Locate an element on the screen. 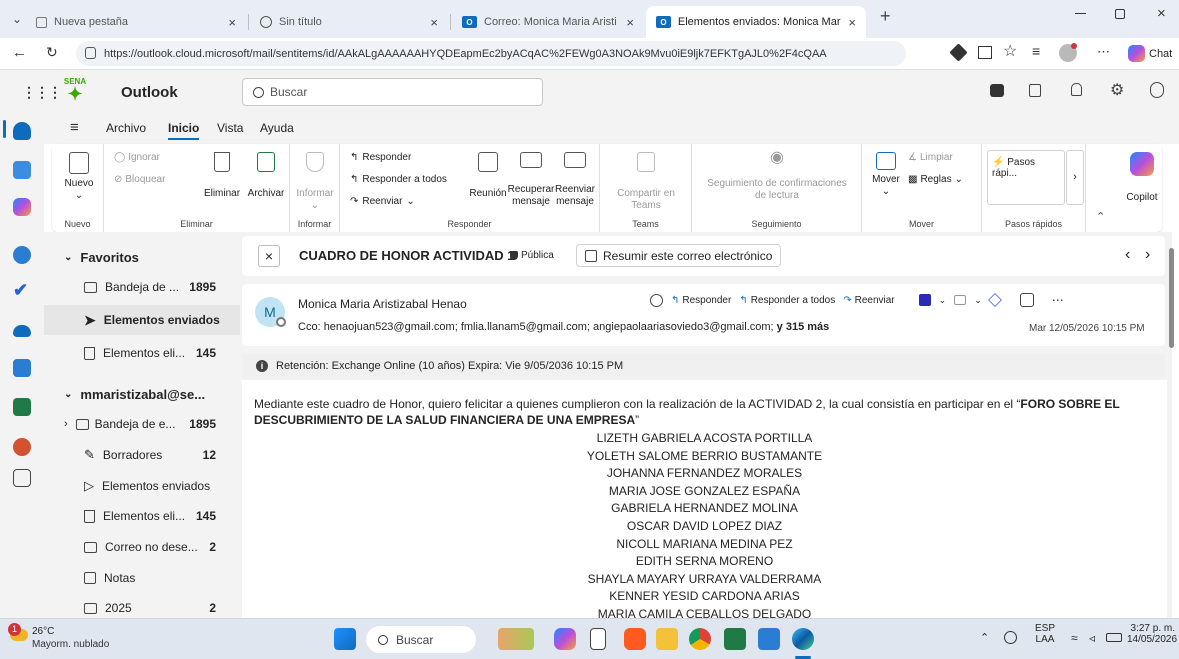  avatar: M is located at coordinates (270, 312).